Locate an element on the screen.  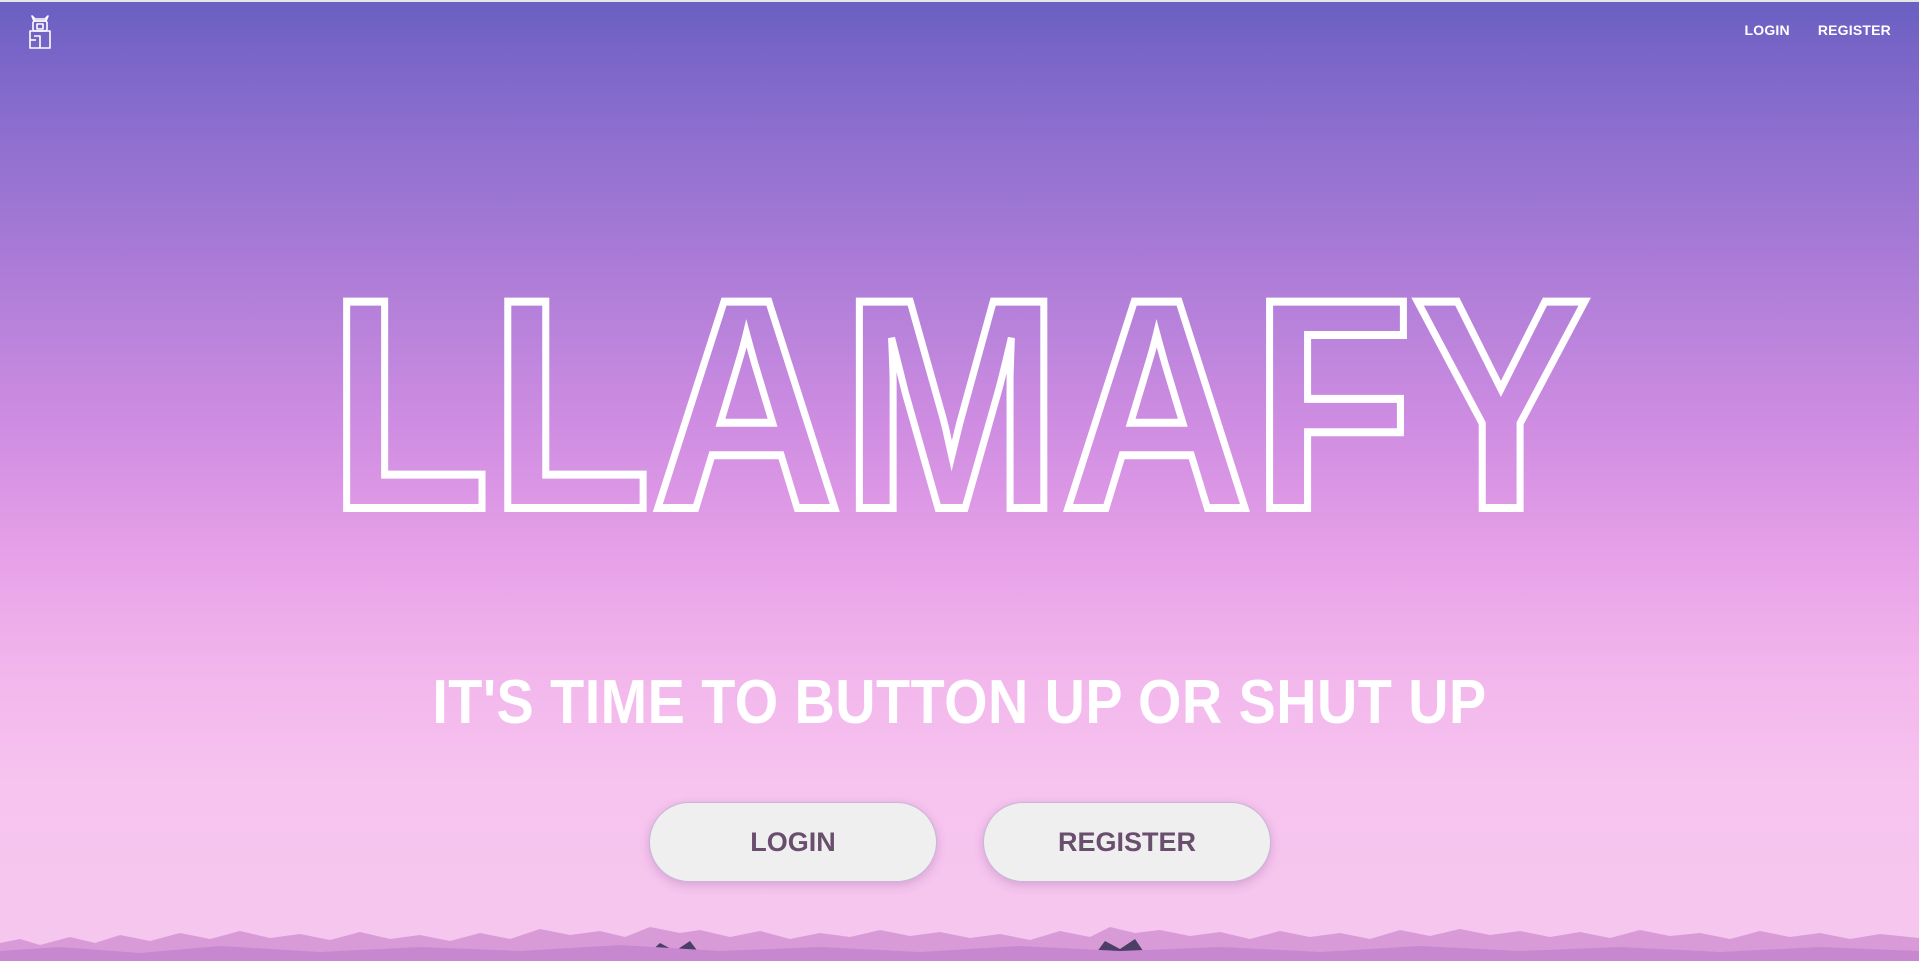
nav-register-link: REGISTER is located at coordinates (1854, 30).